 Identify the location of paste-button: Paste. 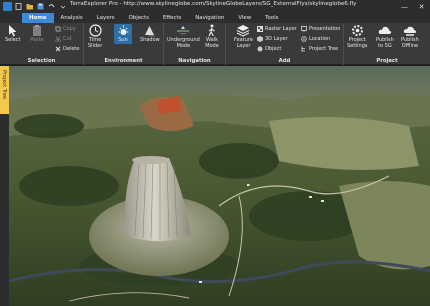
(37, 34).